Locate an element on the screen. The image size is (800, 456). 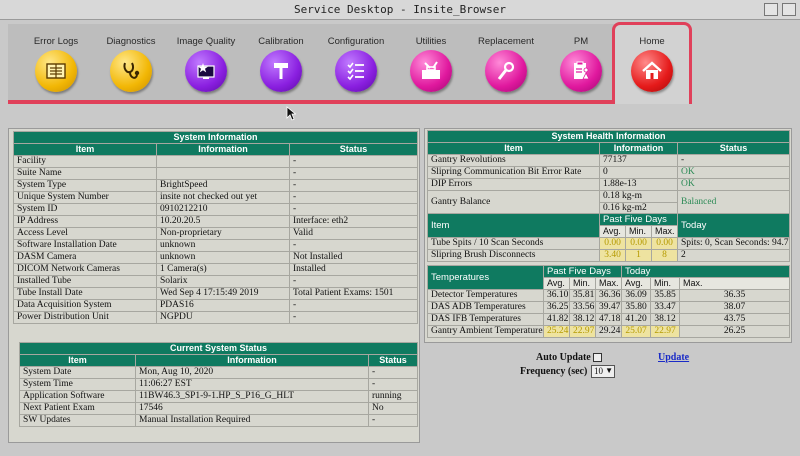
cell-information: unknown is located at coordinates (223, 245).